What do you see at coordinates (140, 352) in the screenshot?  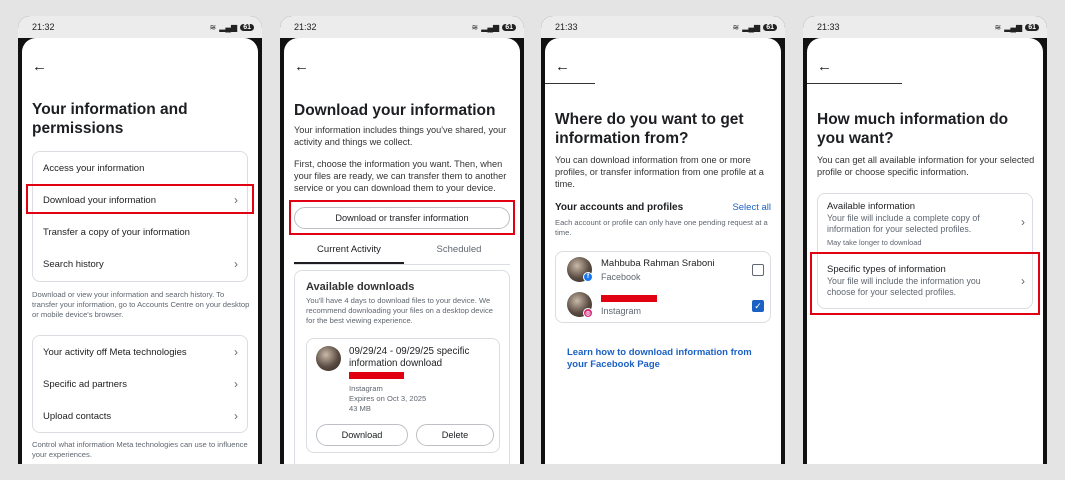 I see `menu-item-activity-off-meta: Your activity off Meta technologies ›` at bounding box center [140, 352].